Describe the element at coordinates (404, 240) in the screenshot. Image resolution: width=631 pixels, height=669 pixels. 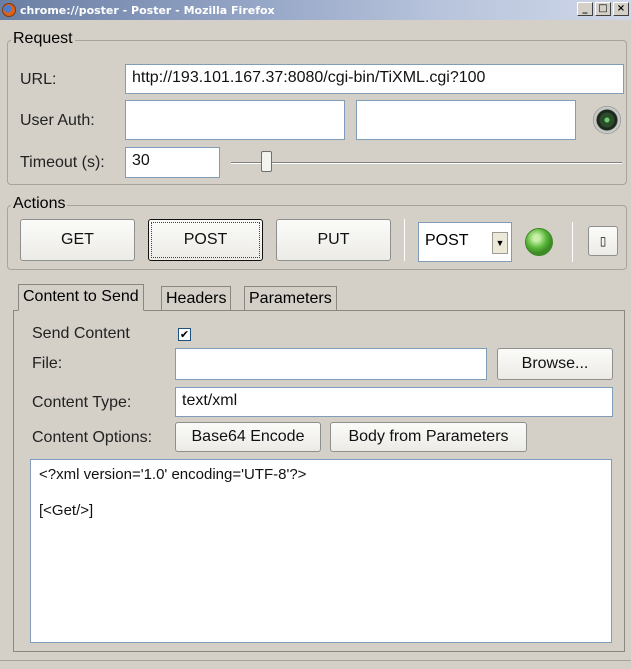
I see `actions-separator` at that location.